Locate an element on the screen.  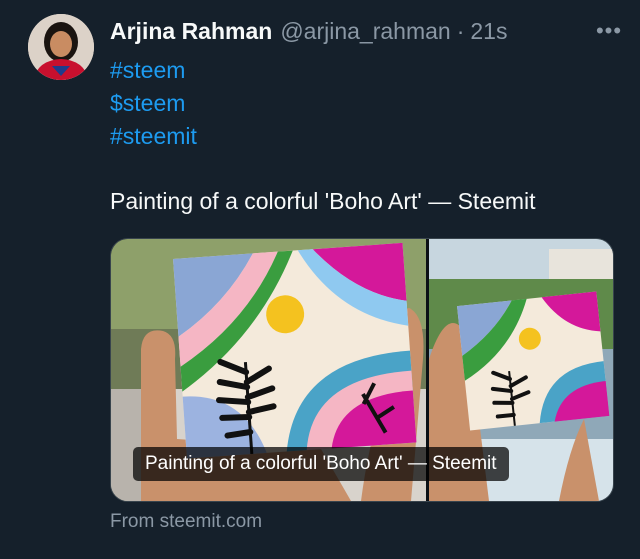
avatar-image is located at coordinates (61, 47).